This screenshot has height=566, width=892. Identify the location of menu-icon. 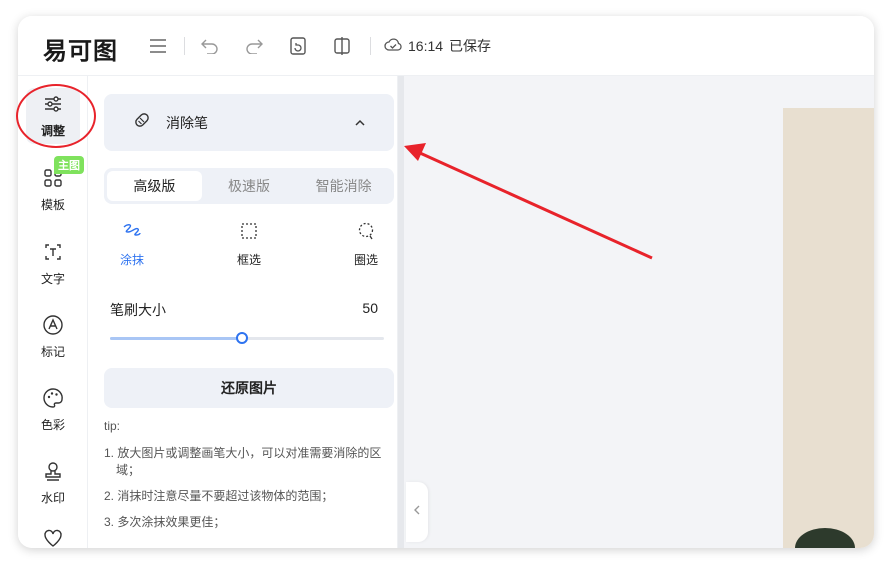
(158, 46).